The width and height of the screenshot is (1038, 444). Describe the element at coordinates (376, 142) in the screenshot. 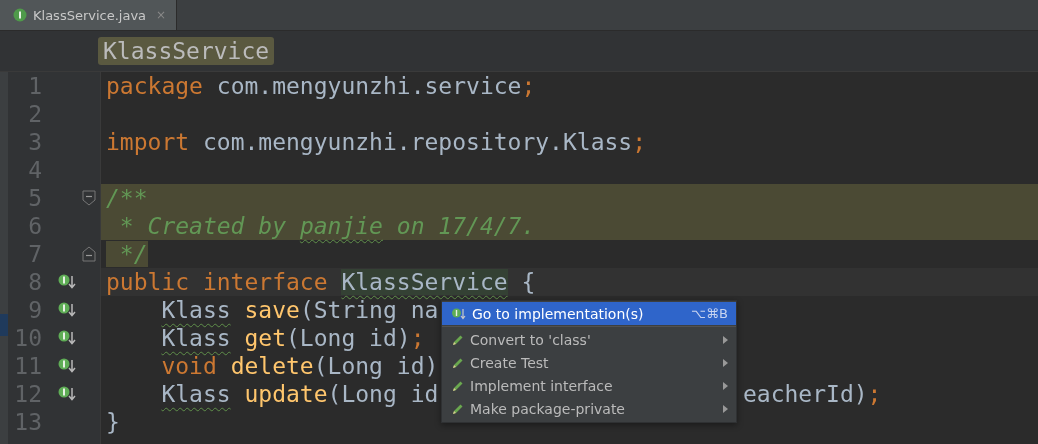

I see `code-line: import com.mengyunzhi.repository.Klass;` at that location.